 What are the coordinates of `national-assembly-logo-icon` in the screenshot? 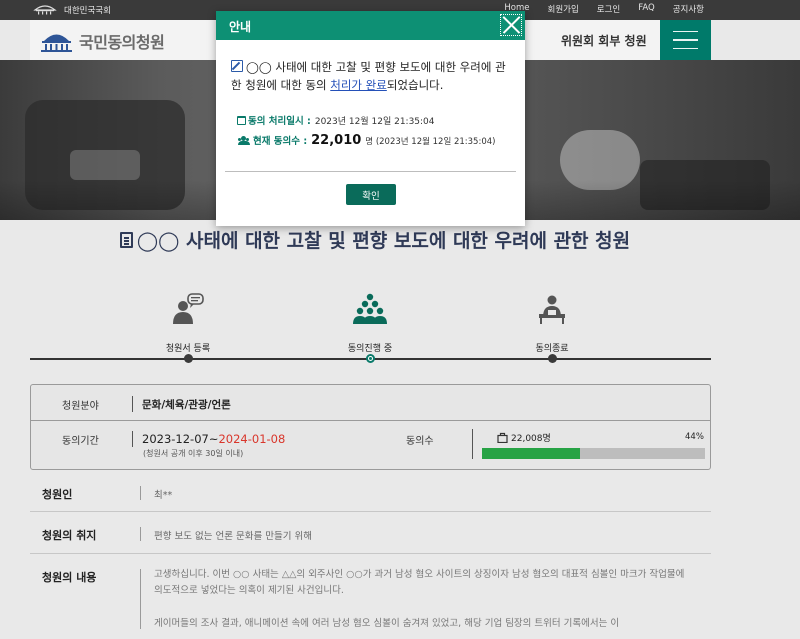 It's located at (45, 10).